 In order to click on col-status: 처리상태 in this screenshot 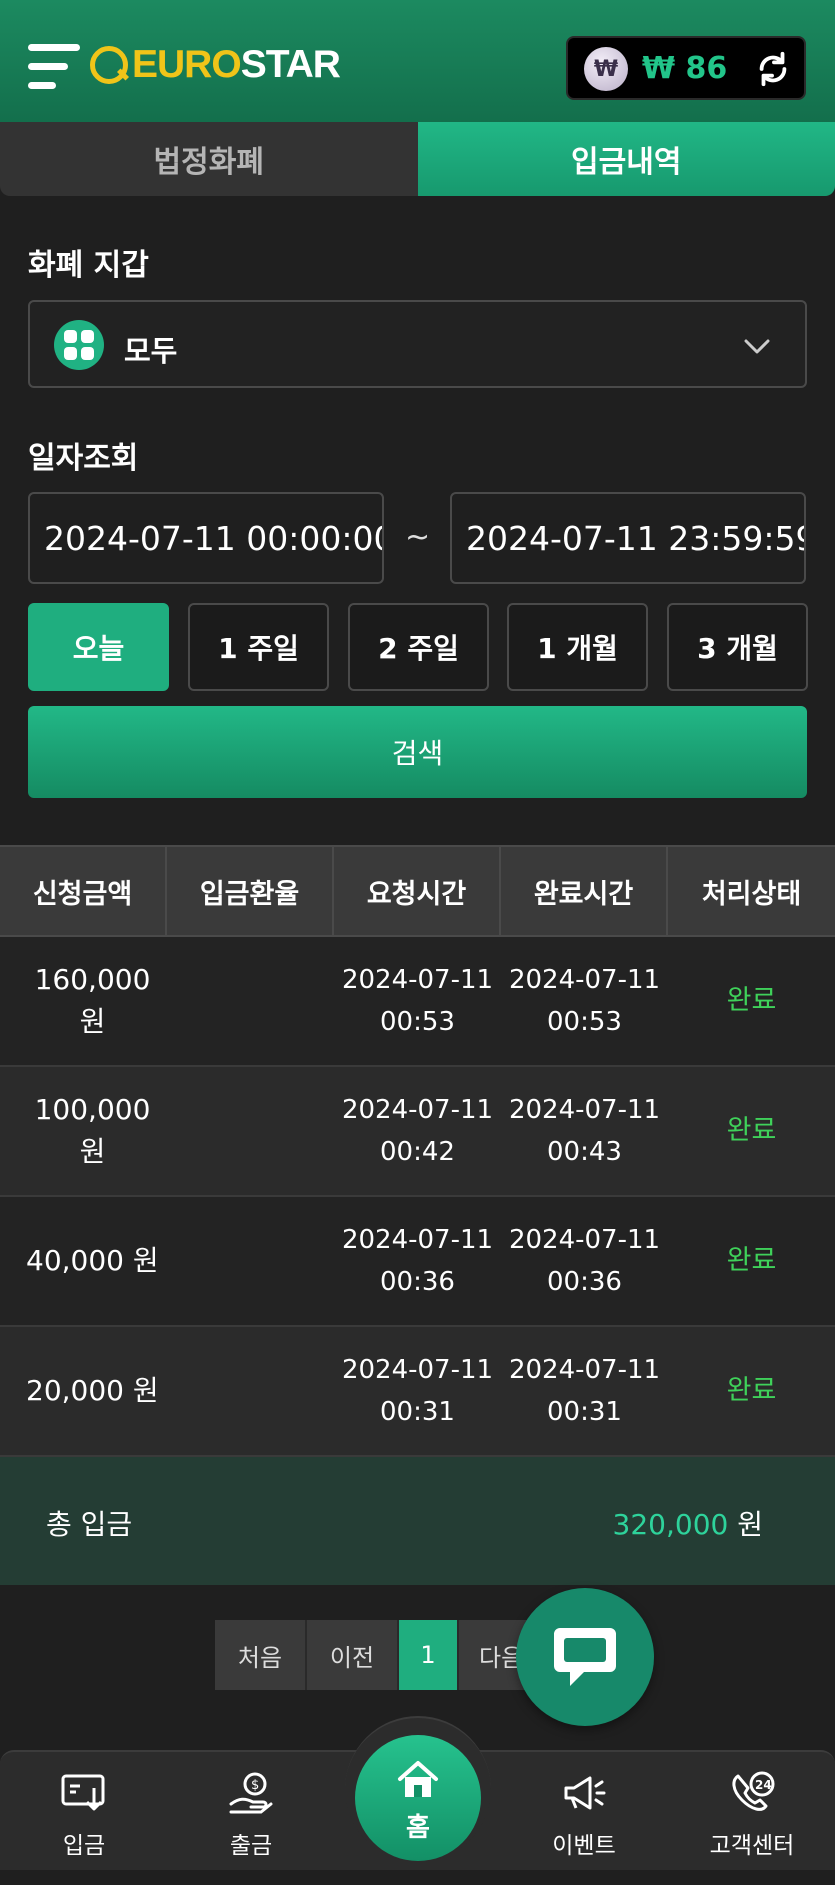, I will do `click(751, 894)`.